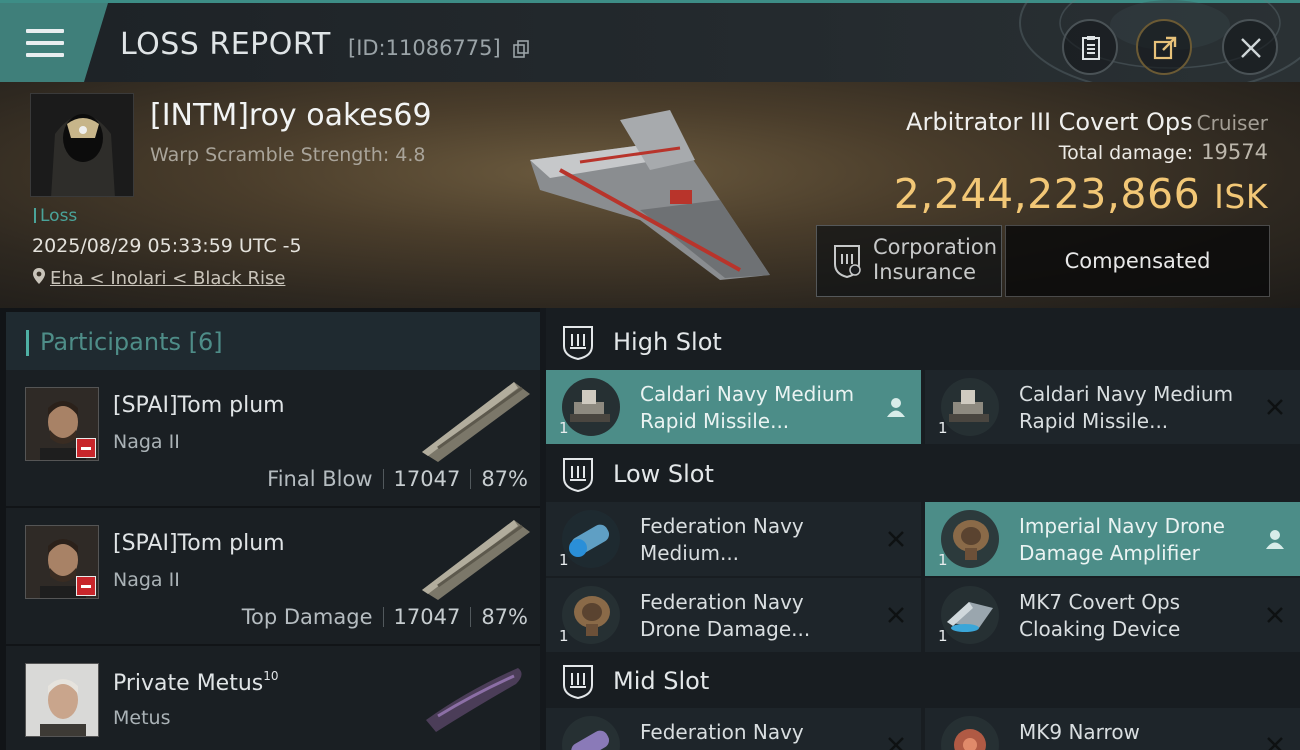 The width and height of the screenshot is (1300, 750). What do you see at coordinates (225, 44) in the screenshot?
I see `page-title: LOSS REPORT` at bounding box center [225, 44].